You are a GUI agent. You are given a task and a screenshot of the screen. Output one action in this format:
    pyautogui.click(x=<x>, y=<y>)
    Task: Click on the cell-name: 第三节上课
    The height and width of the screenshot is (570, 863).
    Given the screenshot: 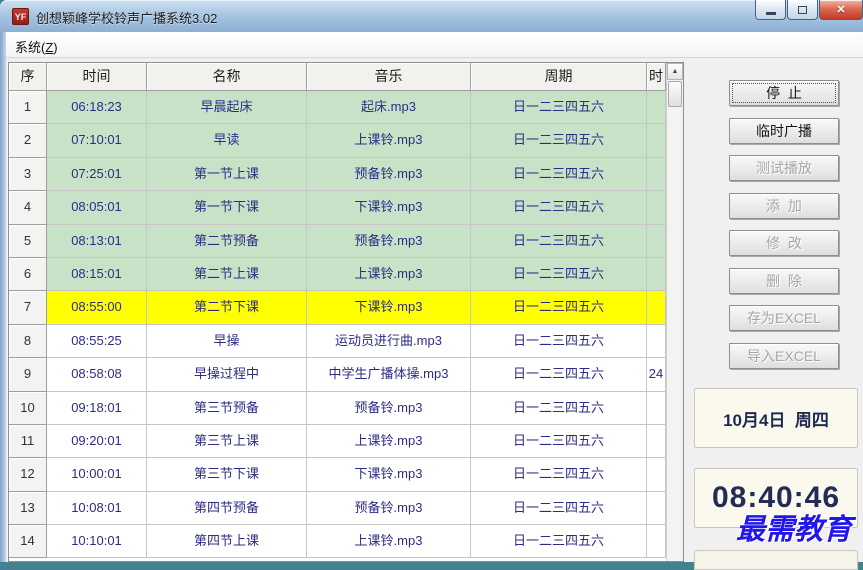 What is the action you would take?
    pyautogui.click(x=227, y=441)
    